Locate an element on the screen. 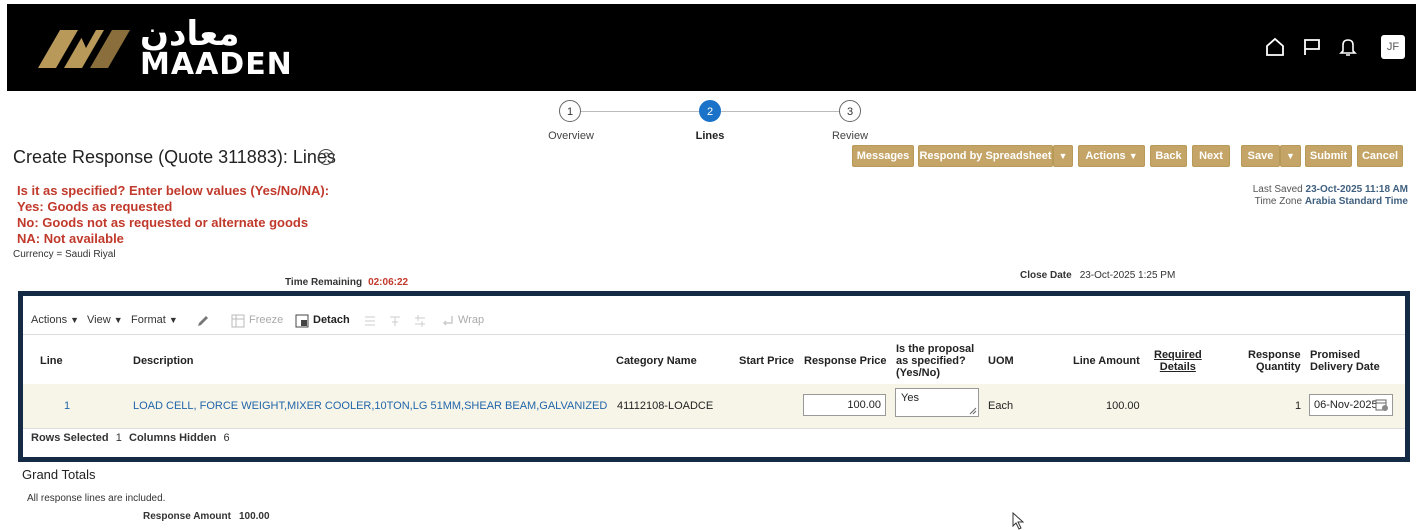  help-icon: ? is located at coordinates (326, 157).